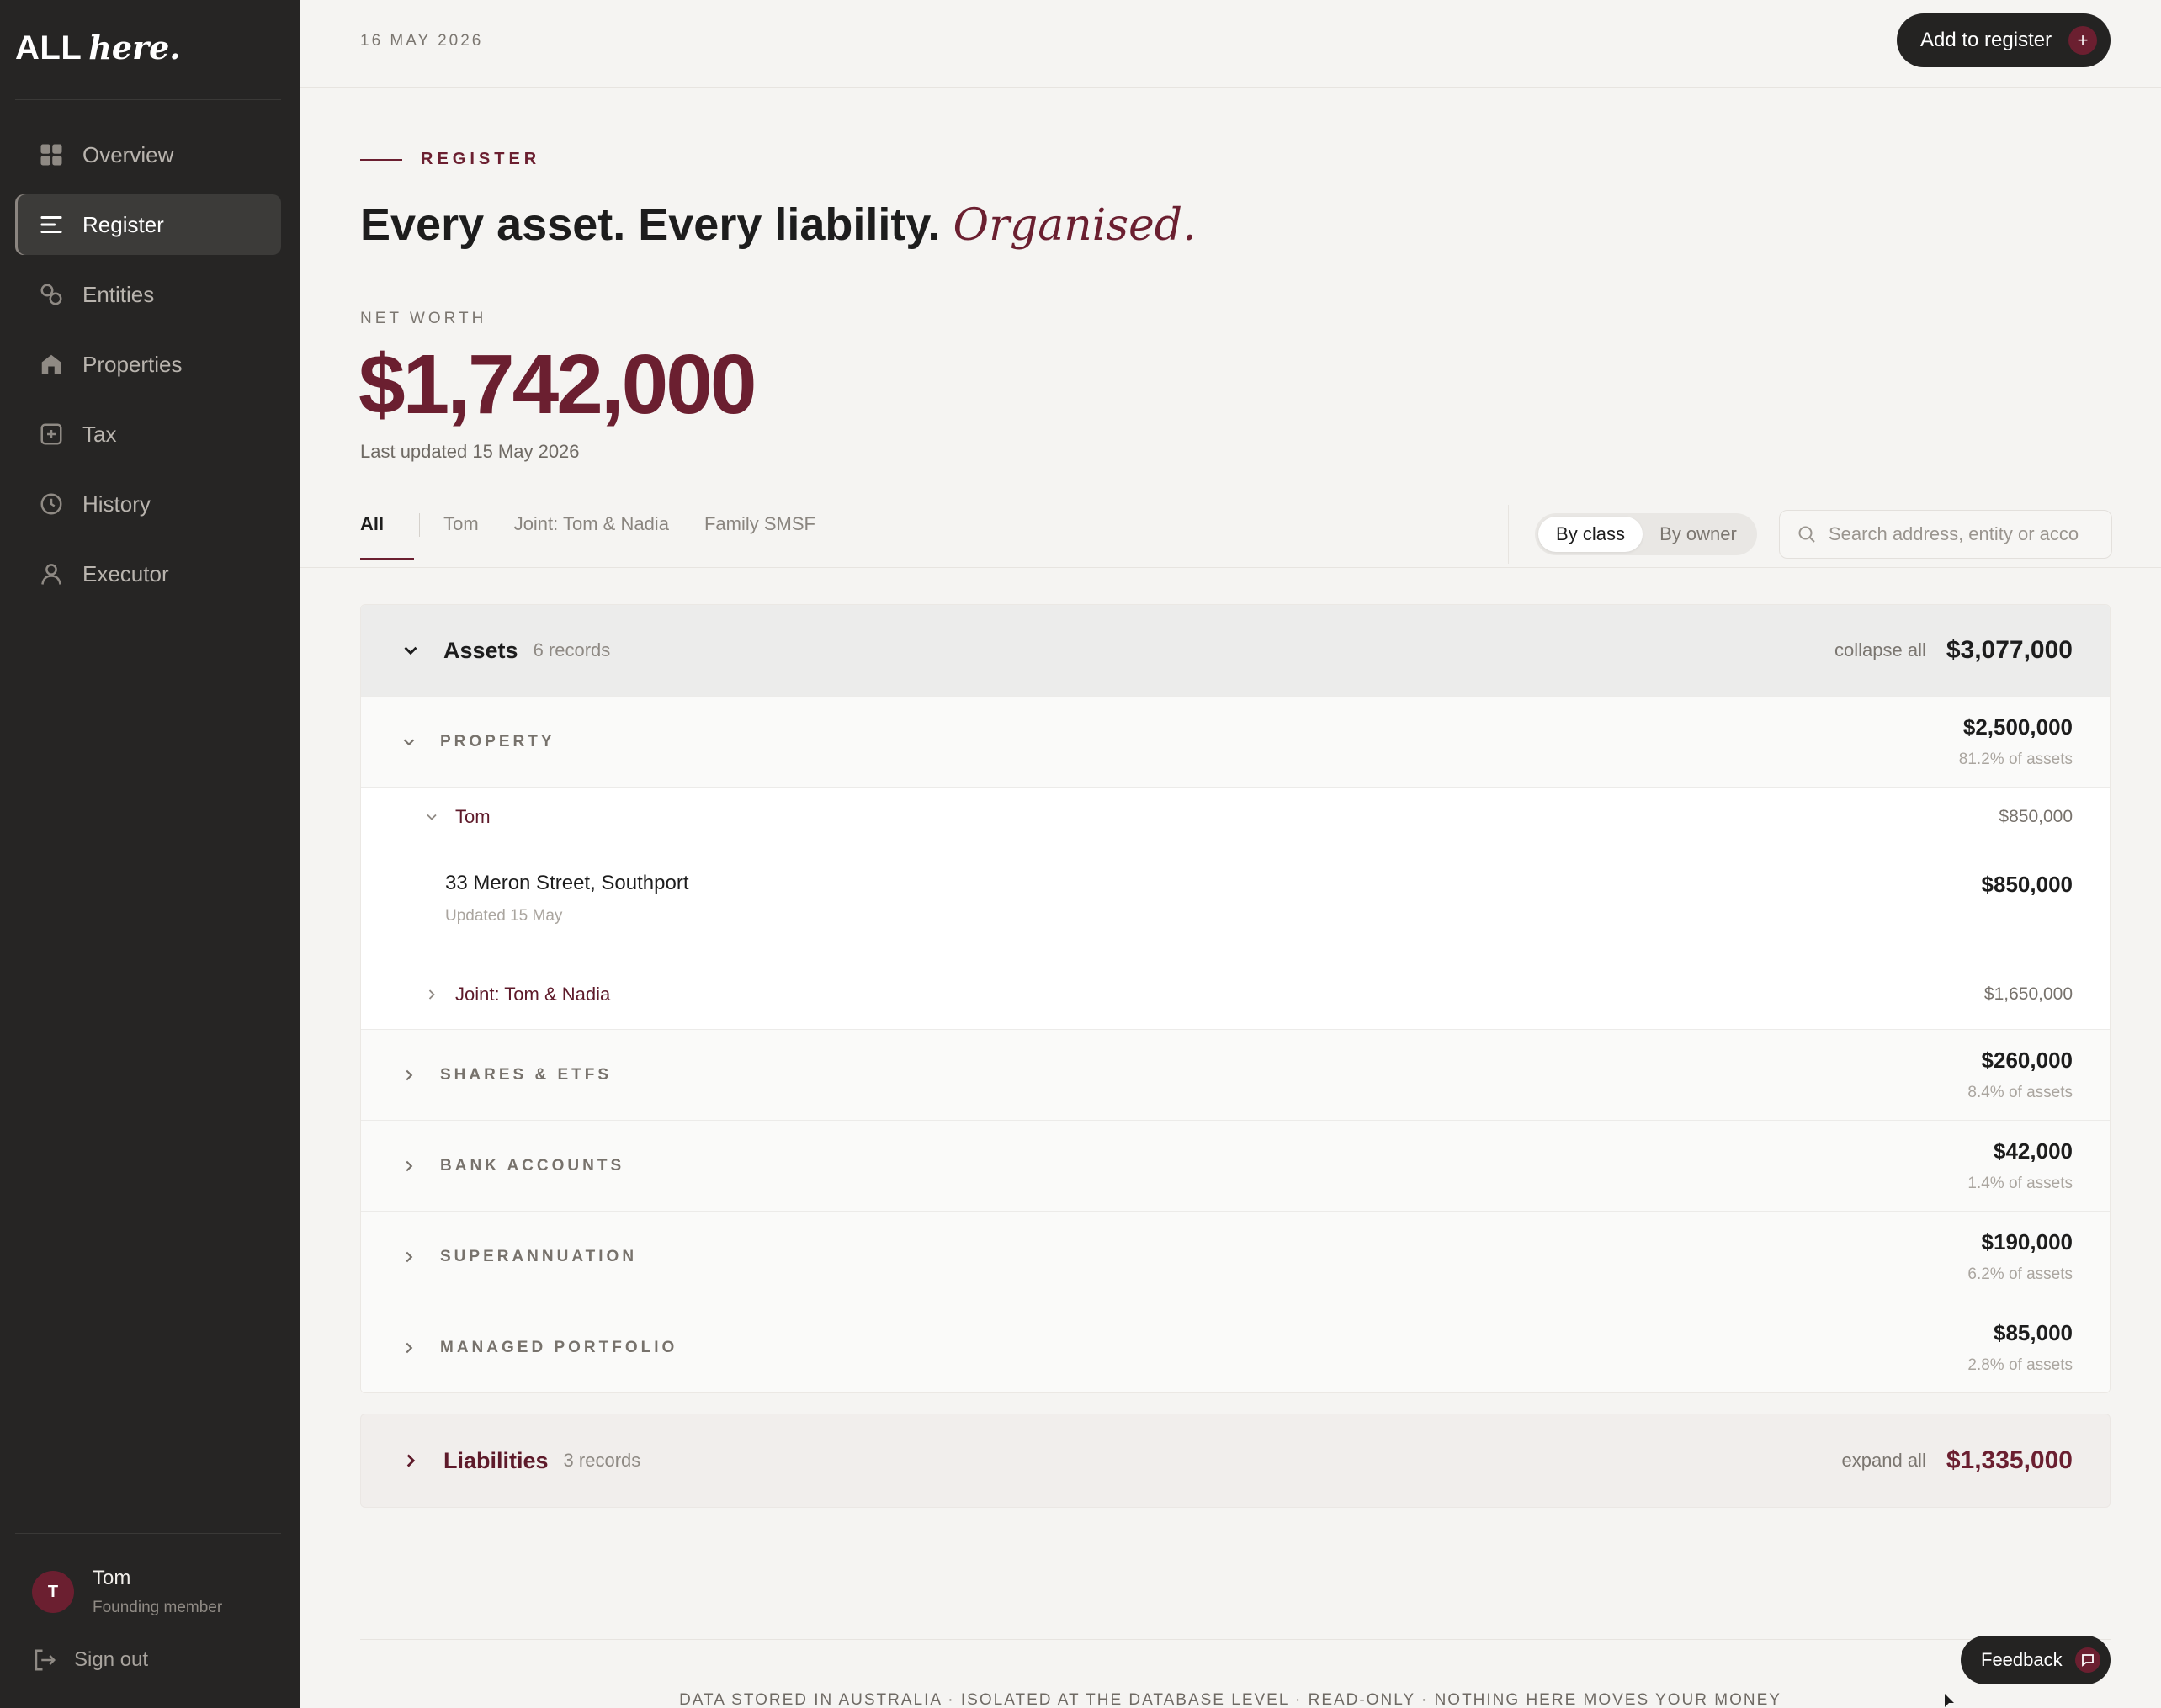 This screenshot has height=1708, width=2161. I want to click on class-row-bank-accounts: BANK ACCOUNTS $42,000 1.4% of assets, so click(1235, 1165).